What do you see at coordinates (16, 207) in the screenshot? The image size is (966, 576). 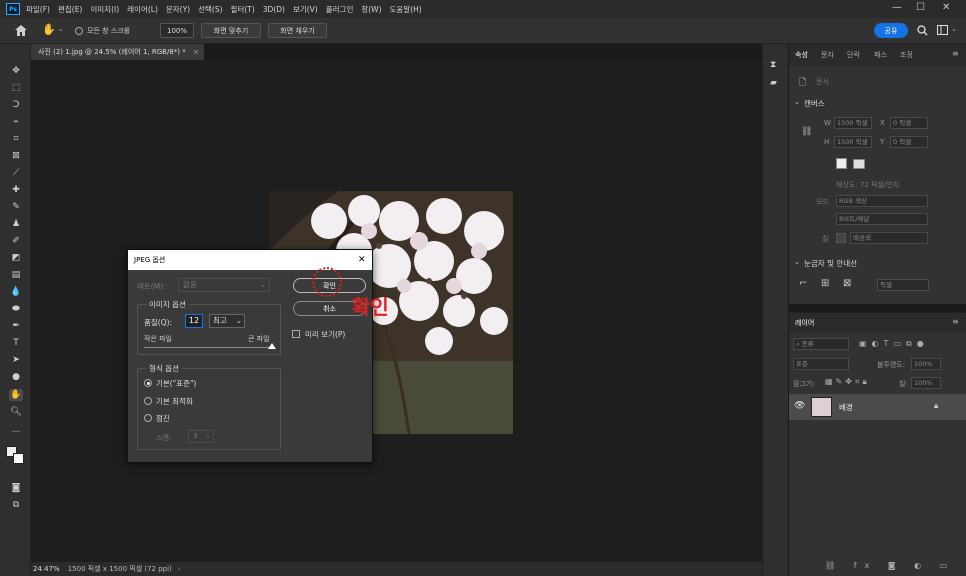 I see `brush-tool-icon: ✎` at bounding box center [16, 207].